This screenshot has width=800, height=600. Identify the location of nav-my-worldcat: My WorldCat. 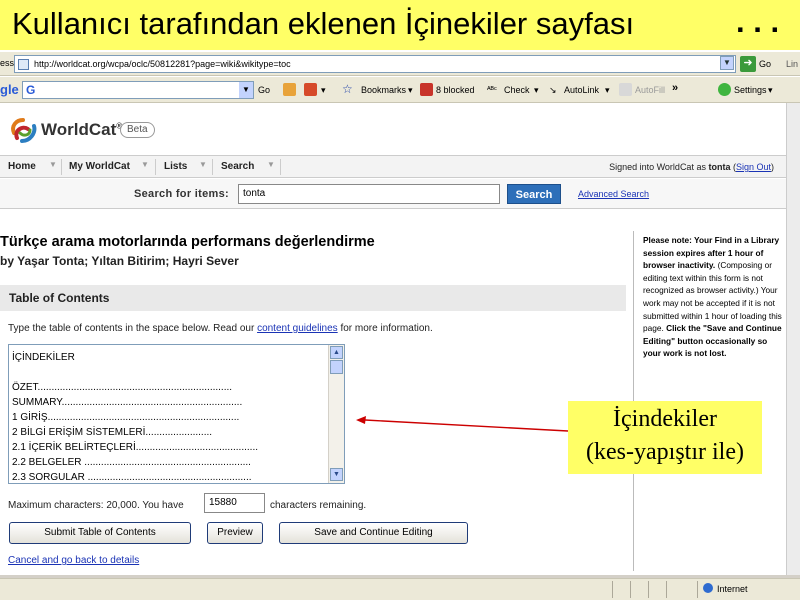
(99, 166).